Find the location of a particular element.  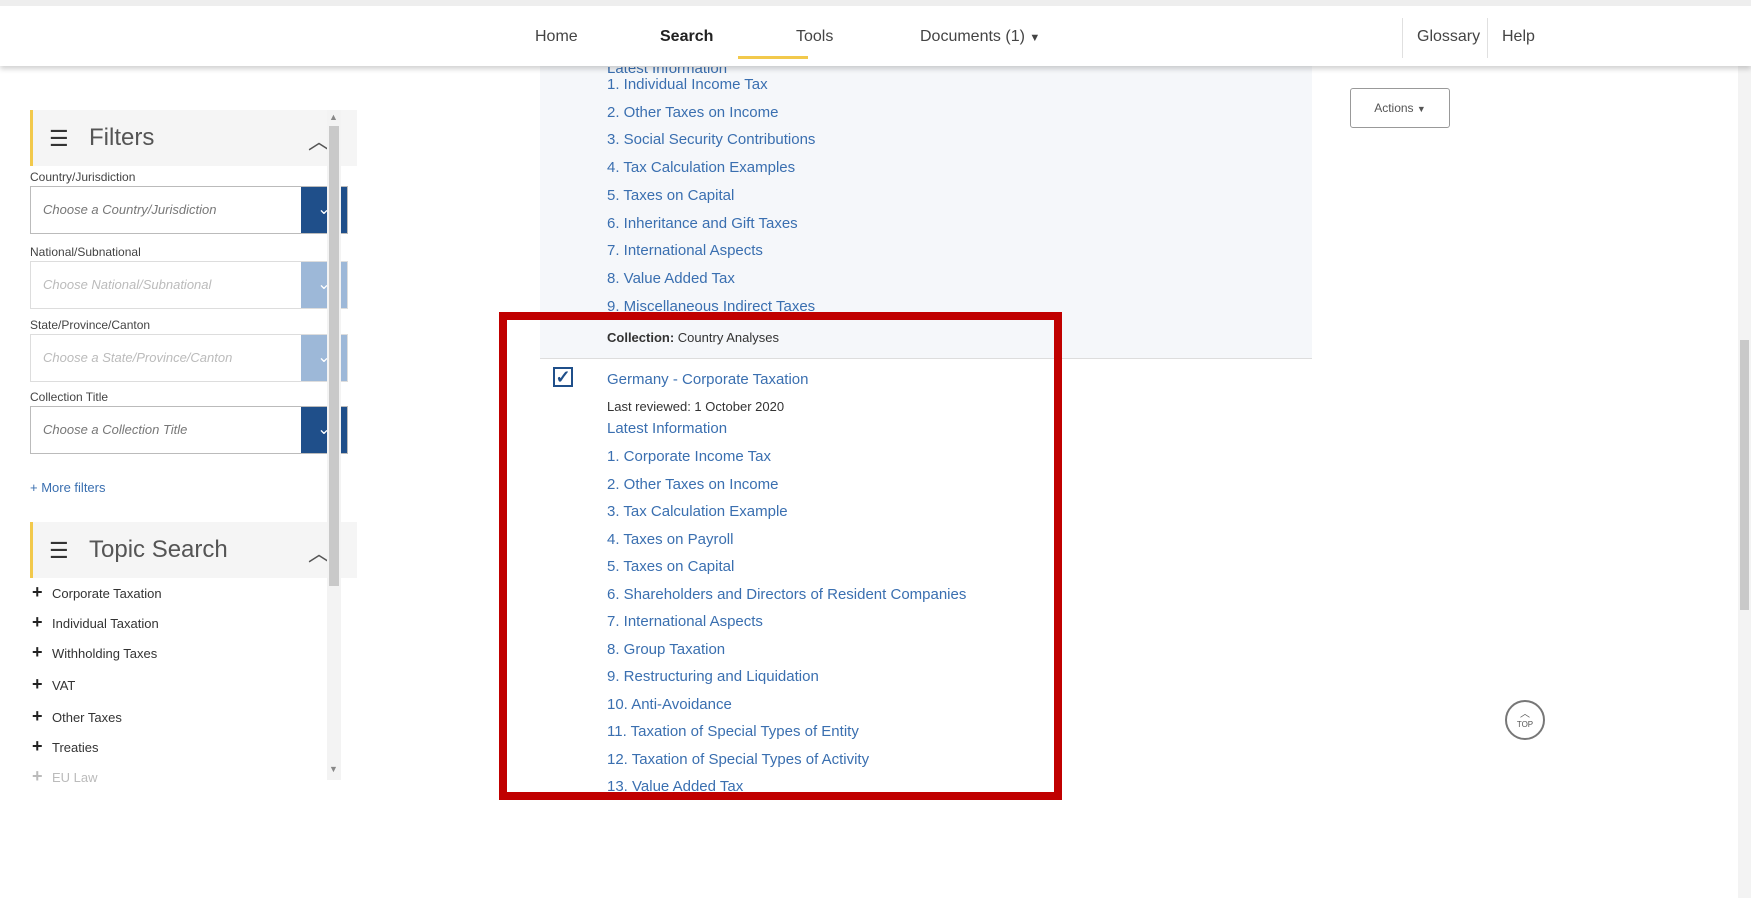

actions-label: Actions is located at coordinates (1394, 108).